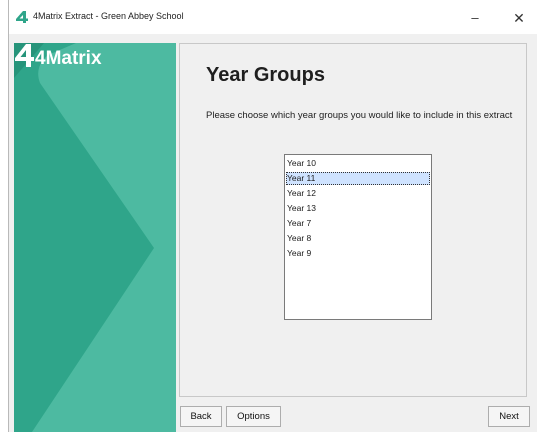 The image size is (537, 432). What do you see at coordinates (358, 208) in the screenshot?
I see `year-group-item: Year 13` at bounding box center [358, 208].